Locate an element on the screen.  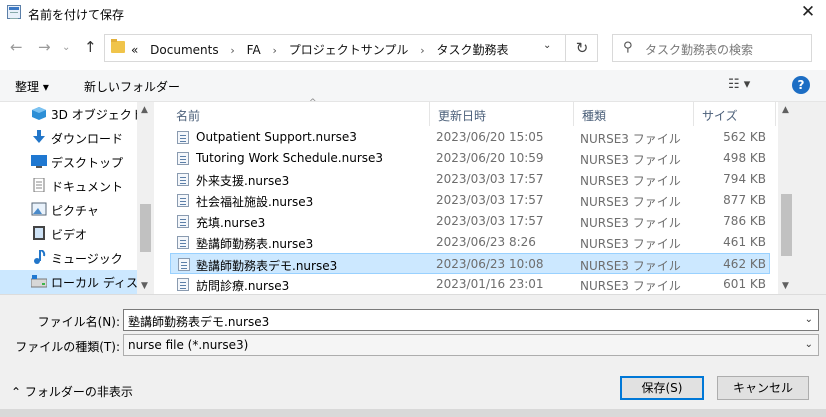
sort-ascending-icon: ^ is located at coordinates (313, 103).